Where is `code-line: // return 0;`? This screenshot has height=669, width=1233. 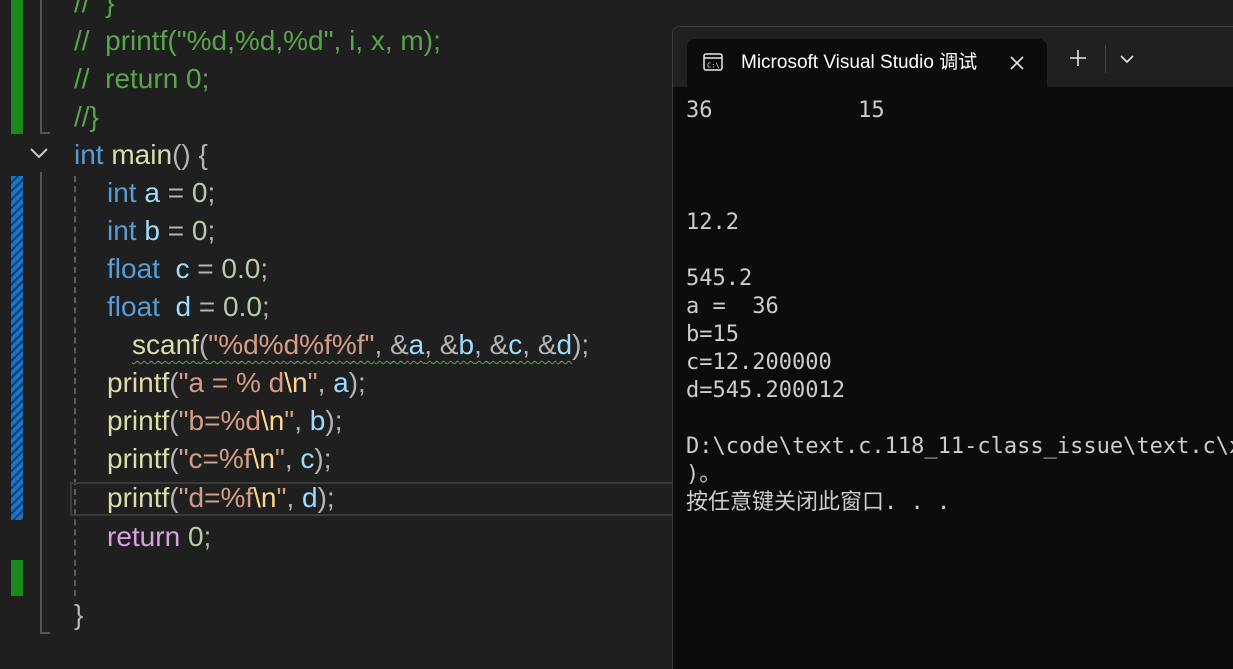 code-line: // return 0; is located at coordinates (141, 79).